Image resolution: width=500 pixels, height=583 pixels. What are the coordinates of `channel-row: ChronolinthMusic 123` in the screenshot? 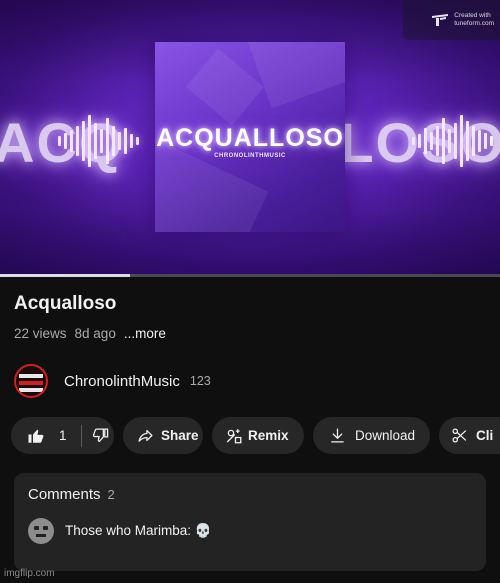 It's located at (112, 381).